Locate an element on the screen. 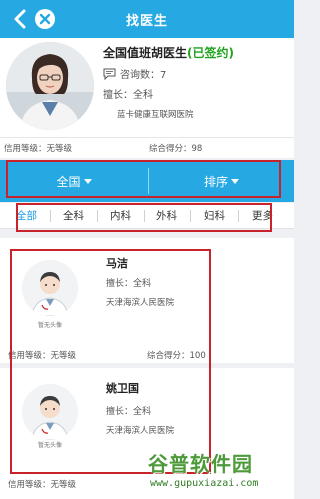 This screenshot has width=320, height=499. doctor-name: 全国值班胡医生(已签约) is located at coordinates (168, 52).